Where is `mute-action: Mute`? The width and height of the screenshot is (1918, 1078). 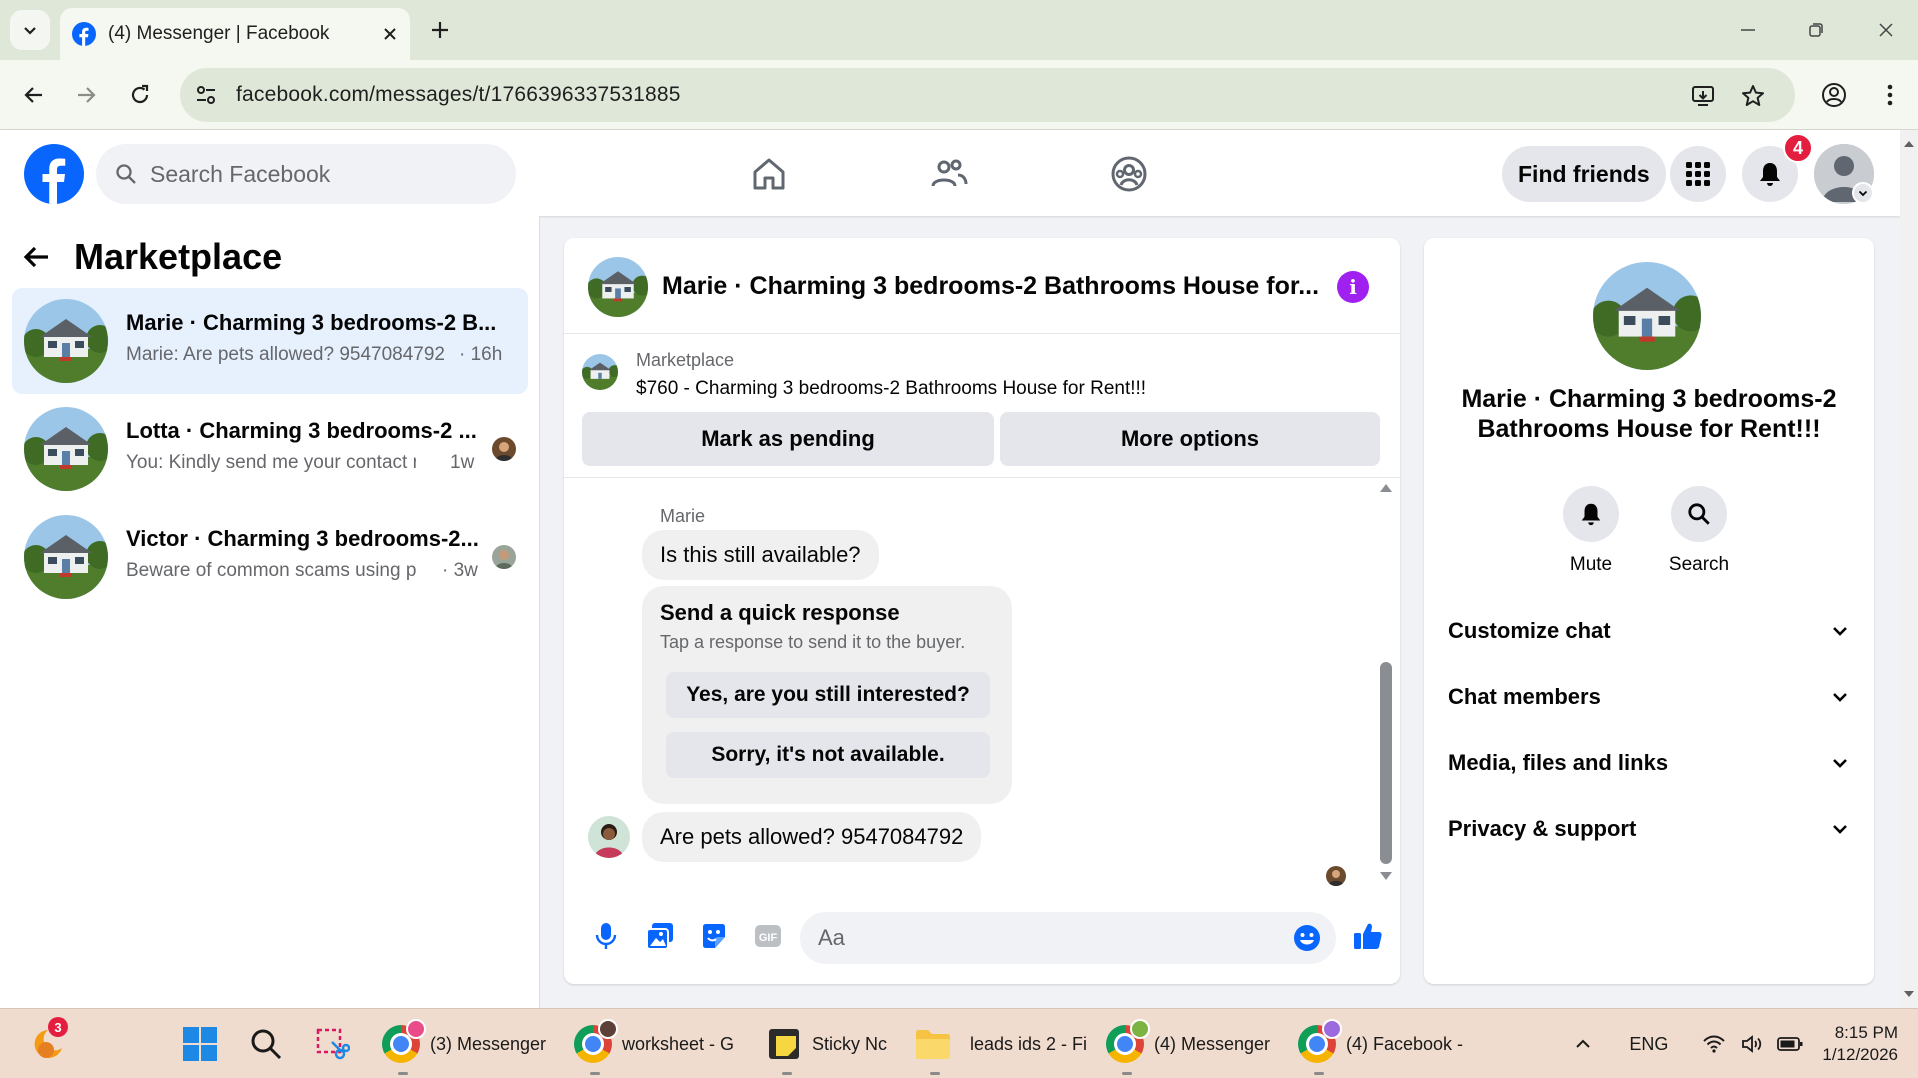 mute-action: Mute is located at coordinates (1591, 531).